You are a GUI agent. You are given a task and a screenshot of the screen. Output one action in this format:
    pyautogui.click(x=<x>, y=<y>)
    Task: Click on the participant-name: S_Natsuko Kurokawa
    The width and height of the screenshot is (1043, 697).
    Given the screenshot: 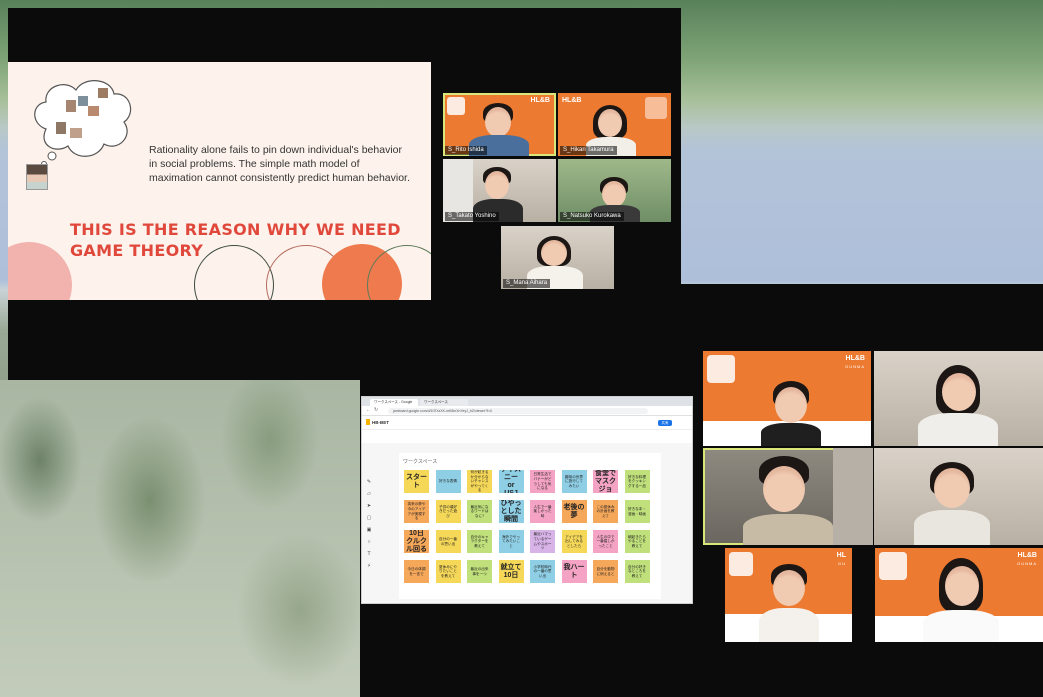 What is the action you would take?
    pyautogui.click(x=592, y=216)
    